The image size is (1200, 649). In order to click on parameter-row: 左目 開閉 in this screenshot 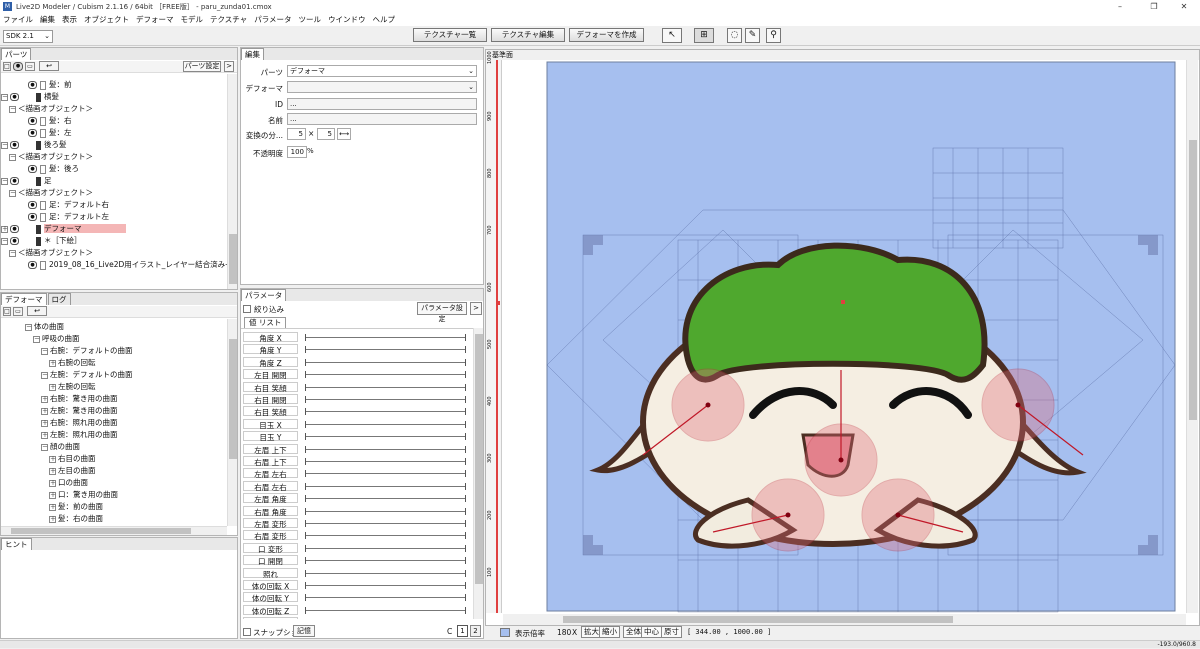, I will do `click(357, 374)`.